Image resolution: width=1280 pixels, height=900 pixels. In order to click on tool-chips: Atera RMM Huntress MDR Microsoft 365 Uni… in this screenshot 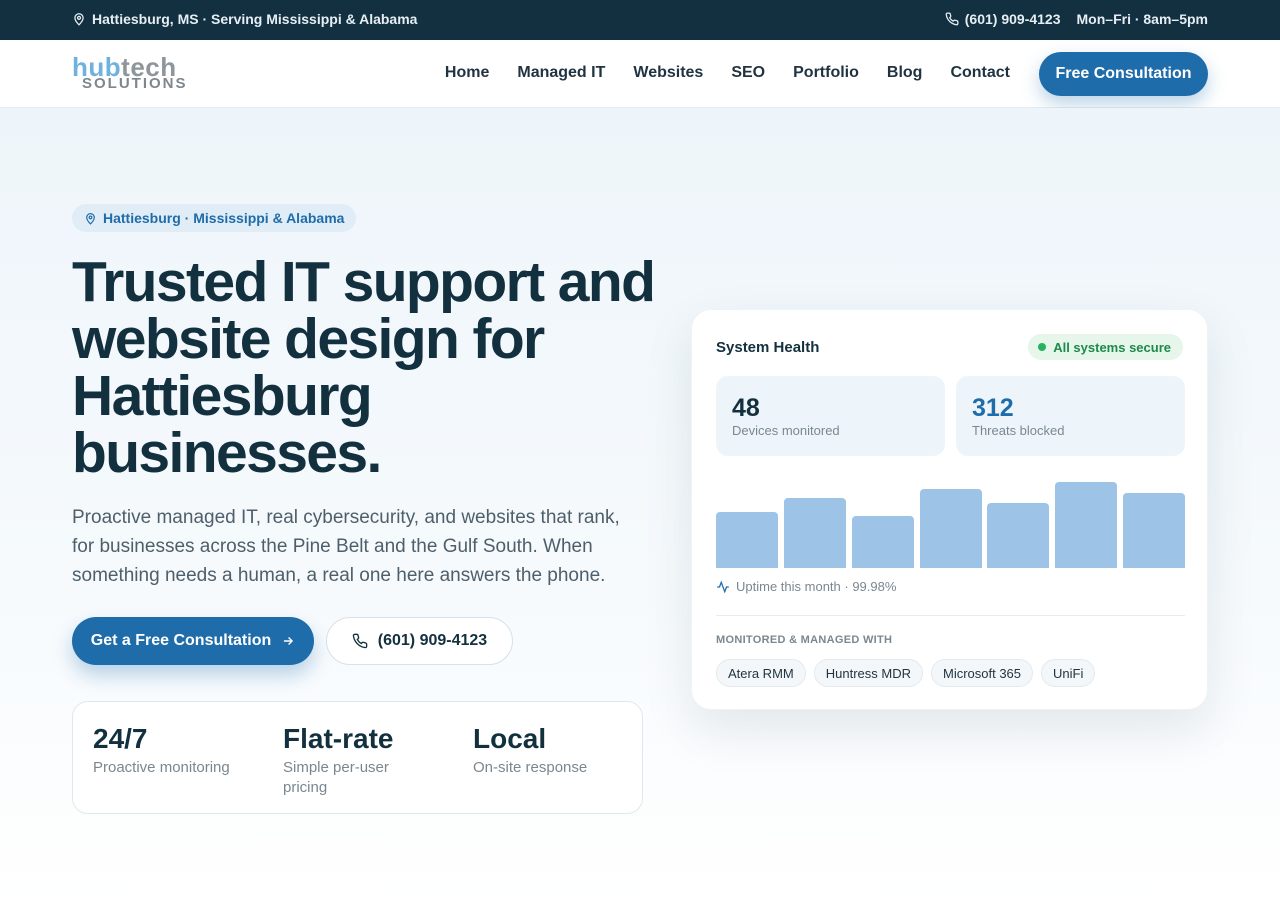, I will do `click(906, 673)`.